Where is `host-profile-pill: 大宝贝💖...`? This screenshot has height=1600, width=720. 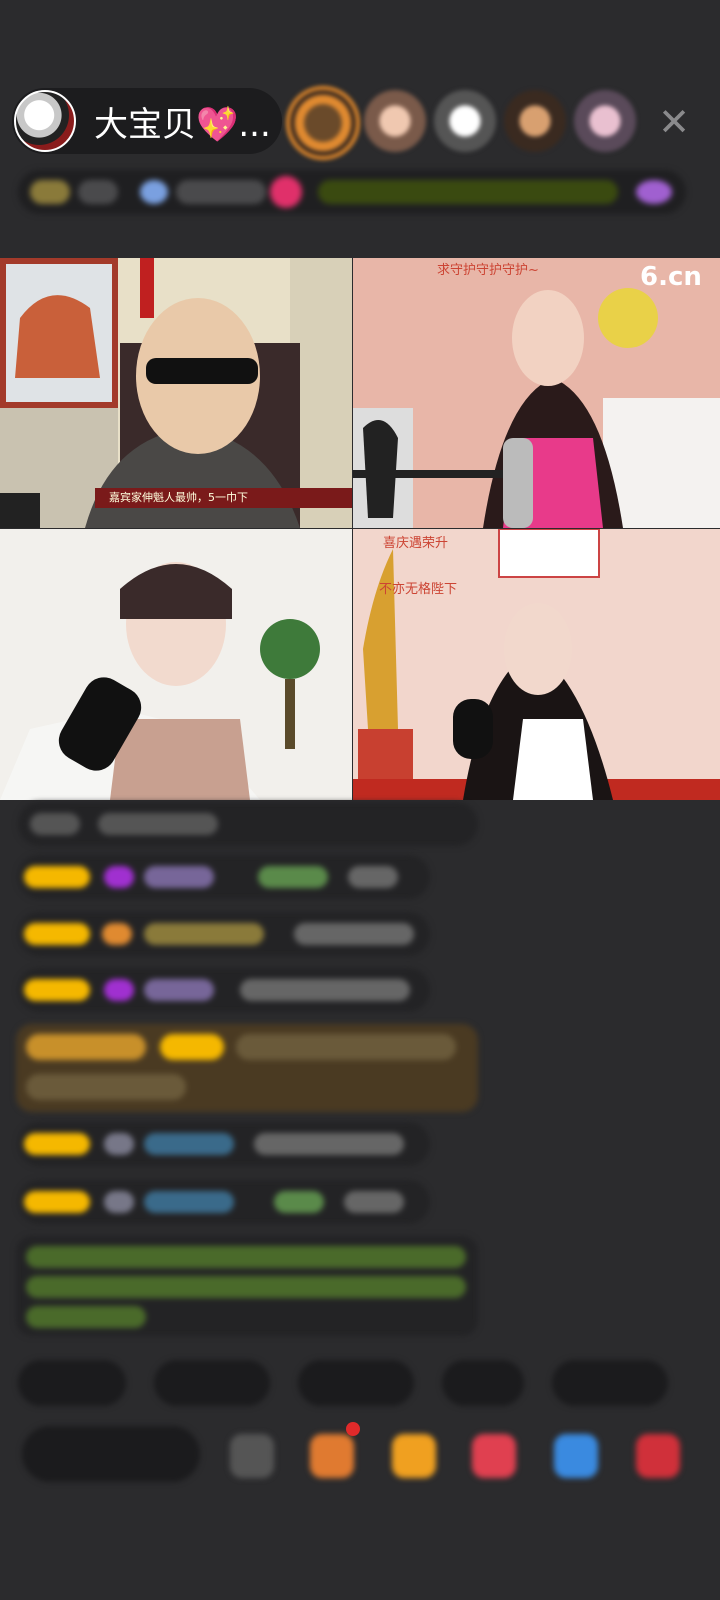 host-profile-pill: 大宝贝💖... is located at coordinates (147, 121).